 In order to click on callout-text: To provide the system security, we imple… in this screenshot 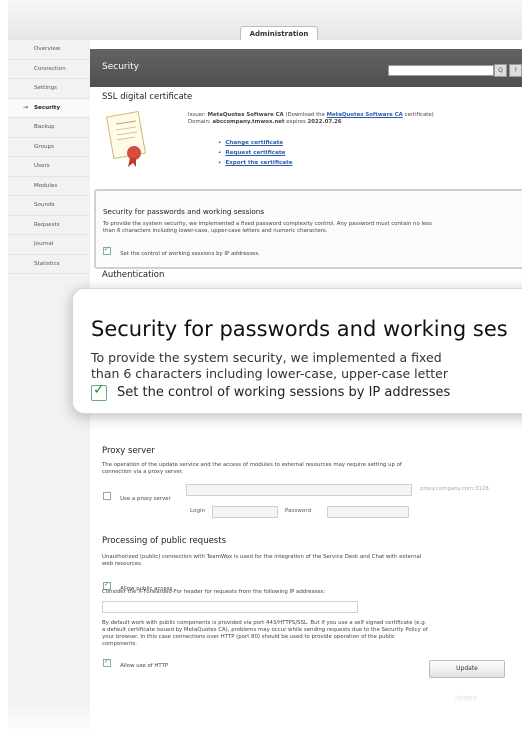, I will do `click(269, 366)`.